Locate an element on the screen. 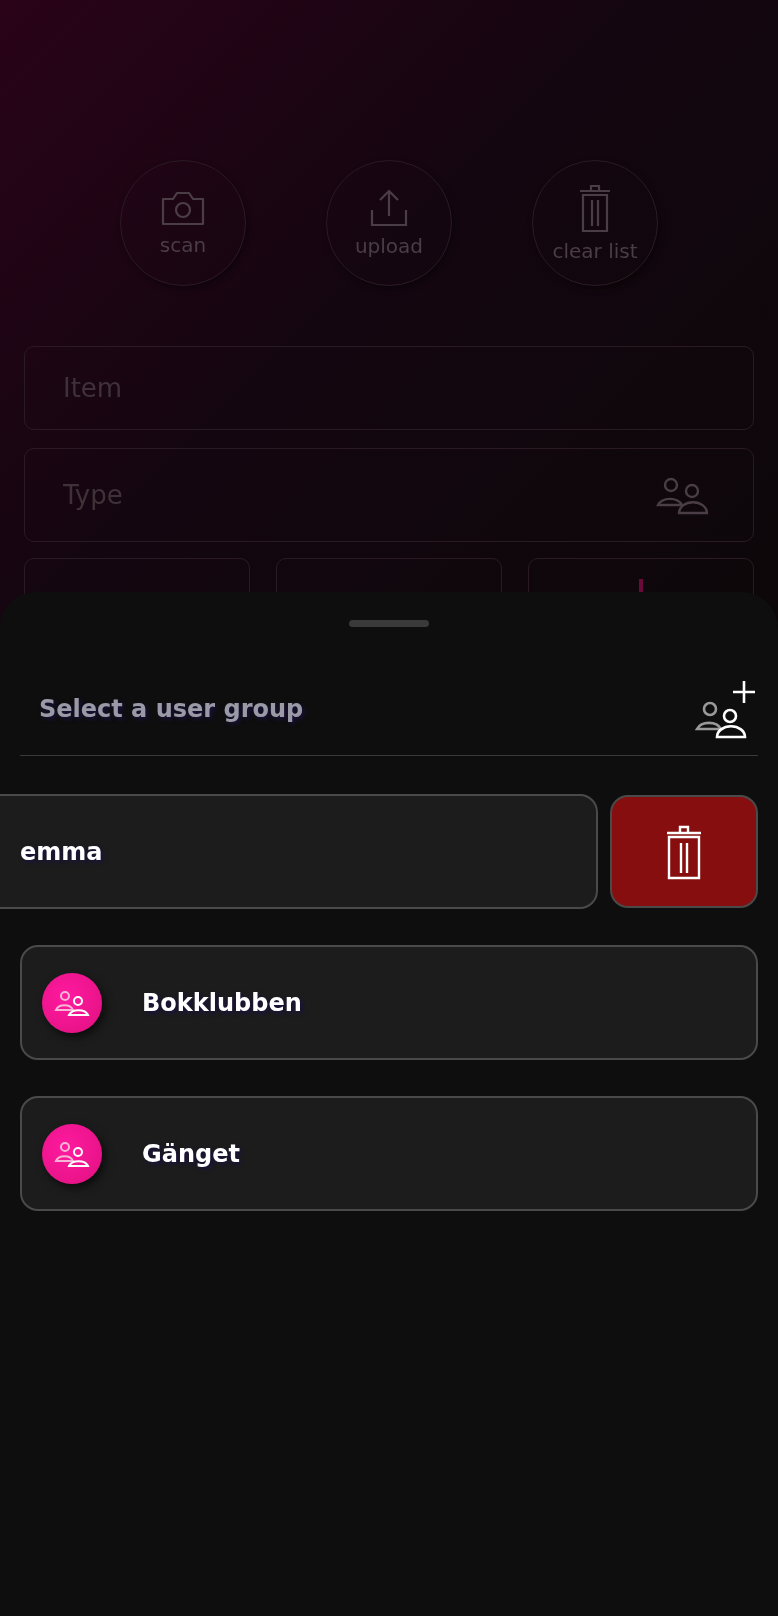 The height and width of the screenshot is (1616, 778). group-item: Gänget is located at coordinates (389, 1153).